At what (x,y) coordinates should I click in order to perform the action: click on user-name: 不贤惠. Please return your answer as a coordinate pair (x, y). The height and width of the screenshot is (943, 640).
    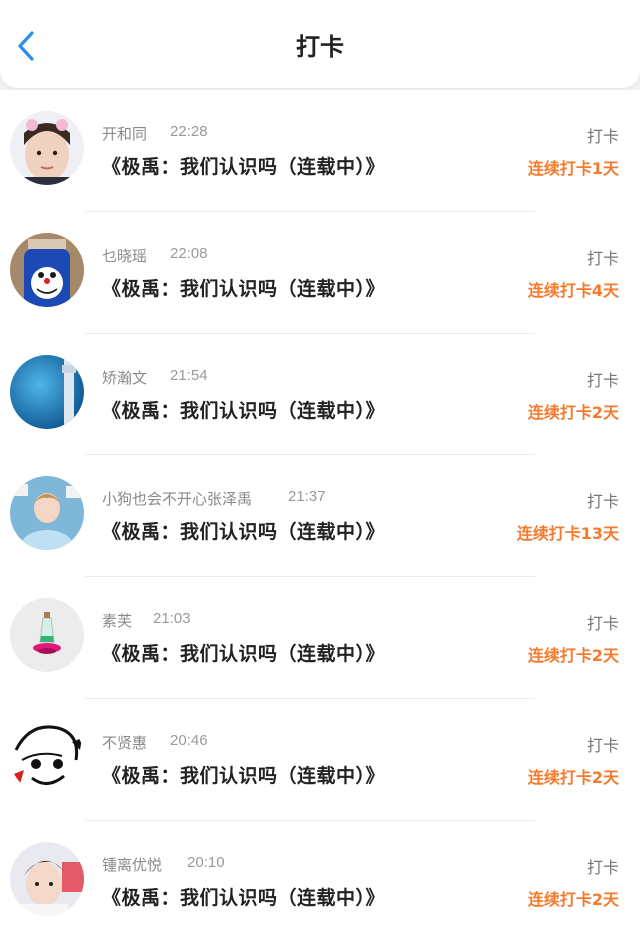
    Looking at the image, I should click on (125, 742).